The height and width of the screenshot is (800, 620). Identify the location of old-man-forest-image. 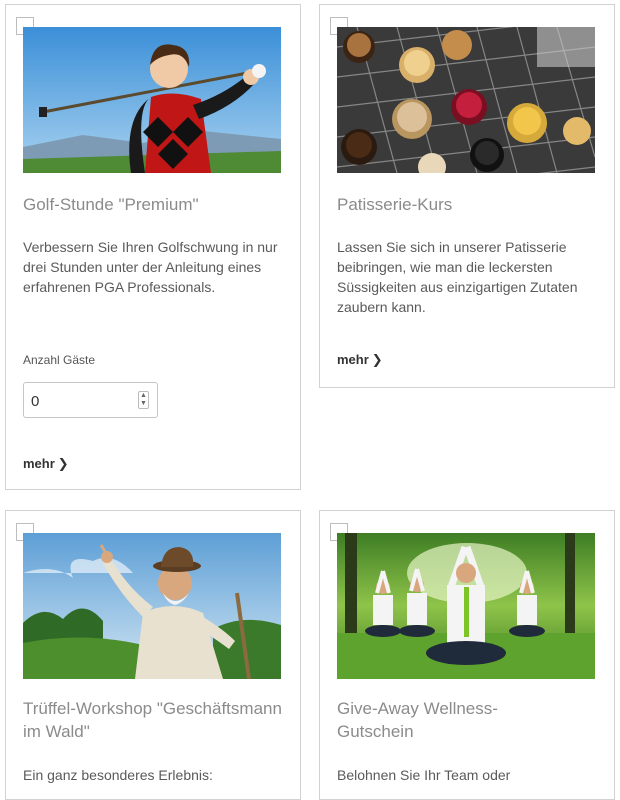
(152, 606).